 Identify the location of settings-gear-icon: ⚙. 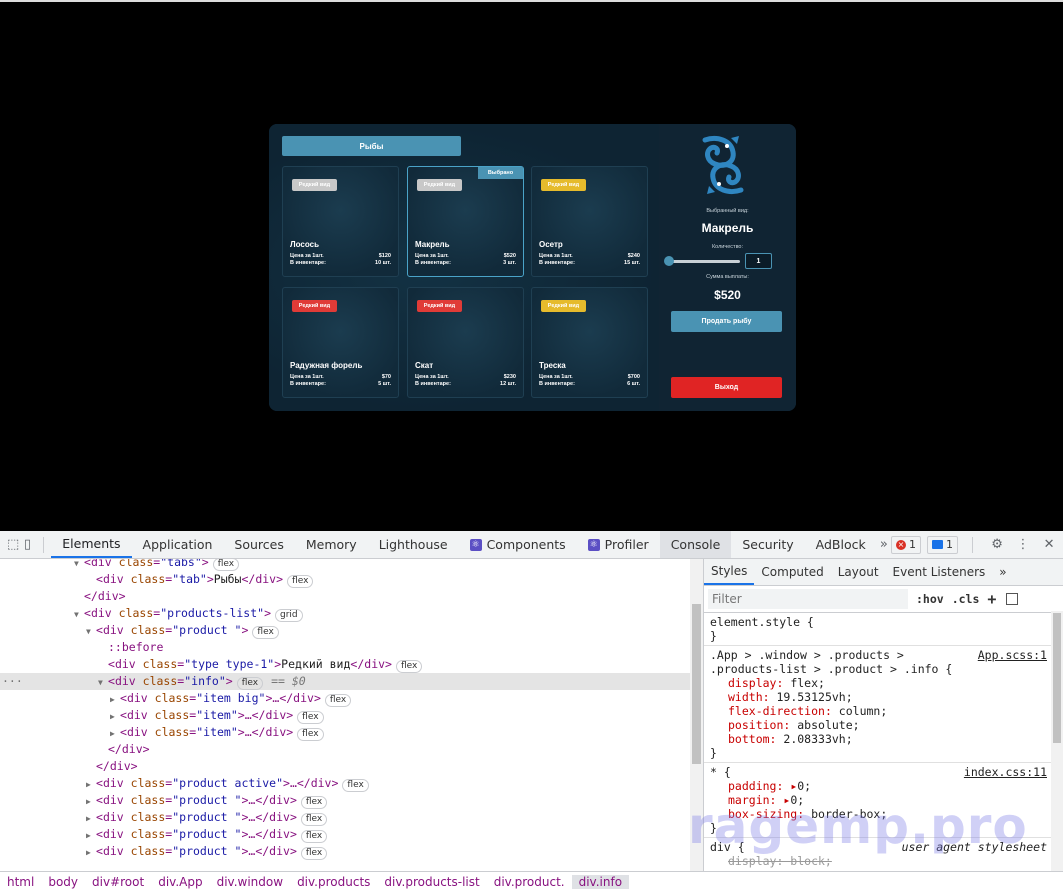
(997, 545).